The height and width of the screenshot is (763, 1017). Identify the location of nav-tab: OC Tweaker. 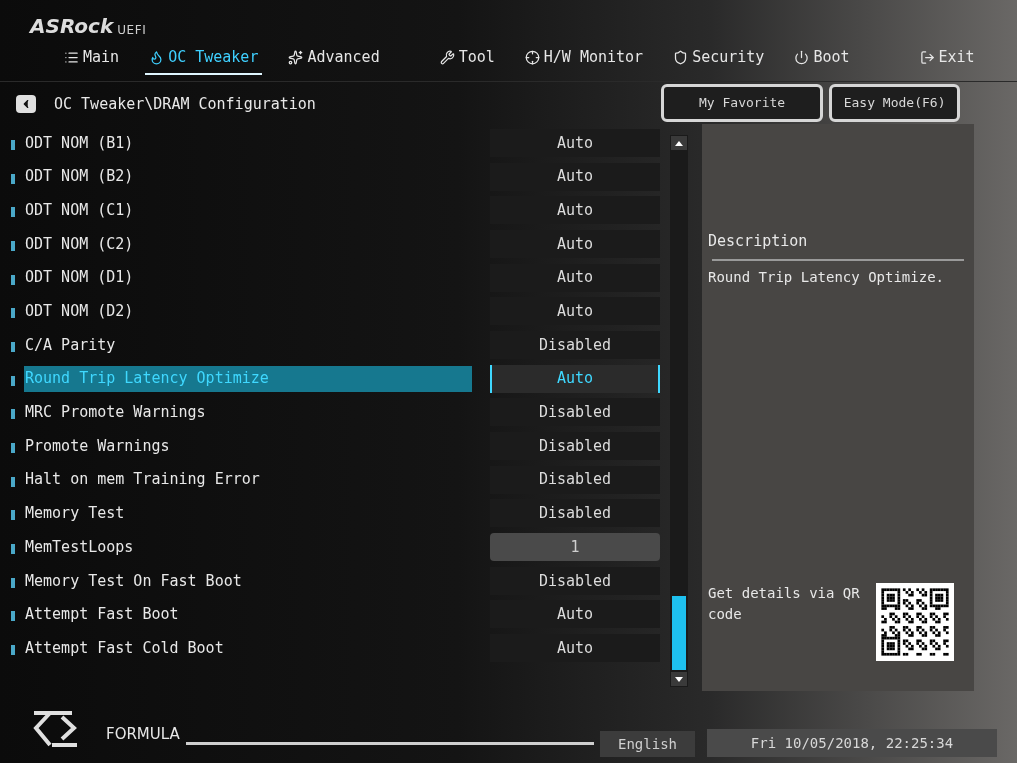
(204, 58).